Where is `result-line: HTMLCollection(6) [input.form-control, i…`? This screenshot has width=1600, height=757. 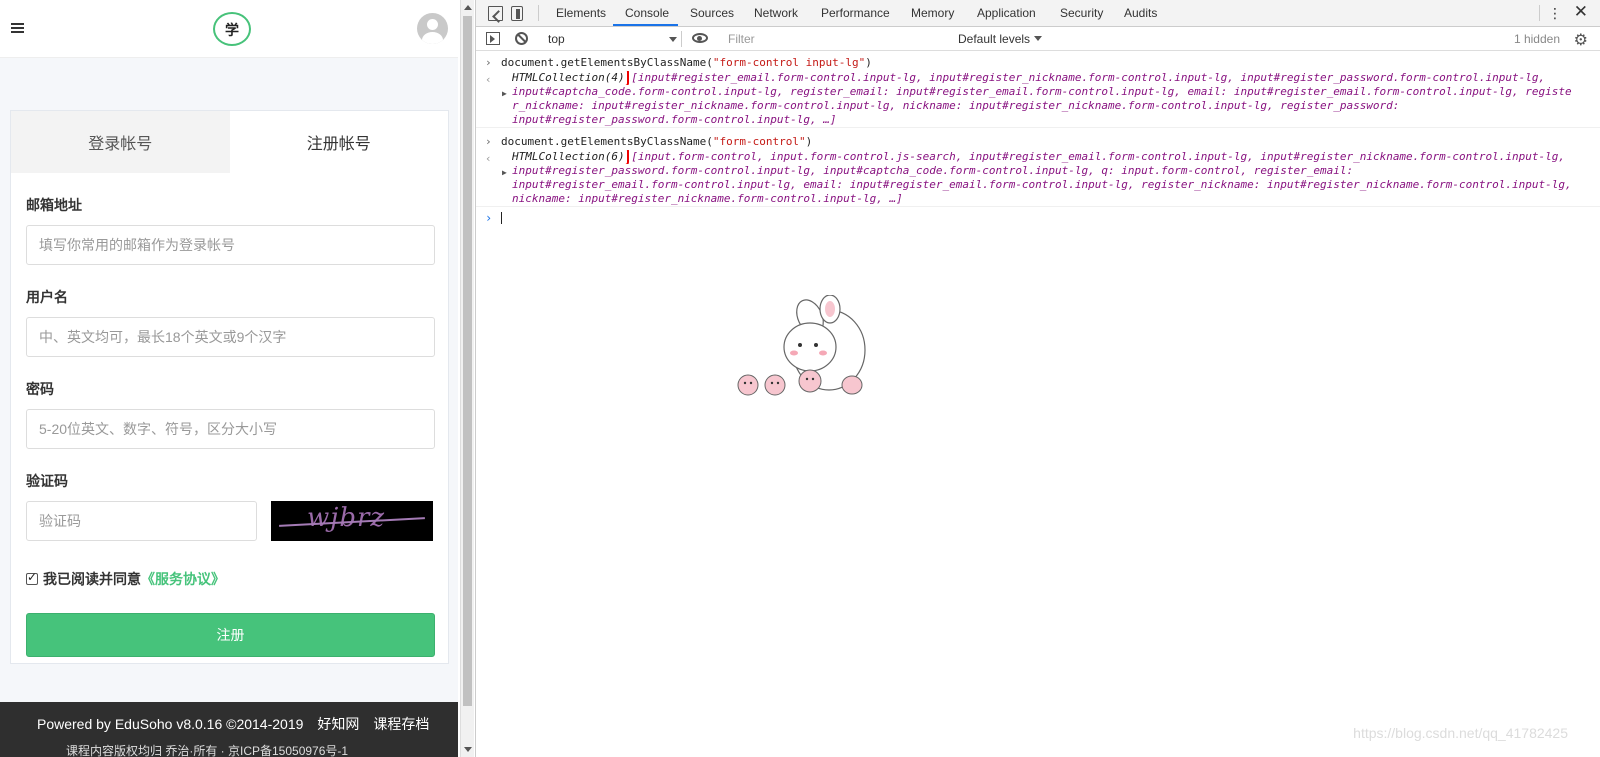 result-line: HTMLCollection(6) [input.form-control, i… is located at coordinates (1046, 157).